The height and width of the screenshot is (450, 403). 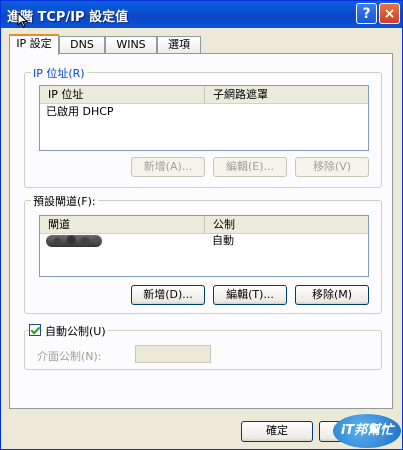 What do you see at coordinates (332, 167) in the screenshot?
I see `ip-remove-button: 移除(V)` at bounding box center [332, 167].